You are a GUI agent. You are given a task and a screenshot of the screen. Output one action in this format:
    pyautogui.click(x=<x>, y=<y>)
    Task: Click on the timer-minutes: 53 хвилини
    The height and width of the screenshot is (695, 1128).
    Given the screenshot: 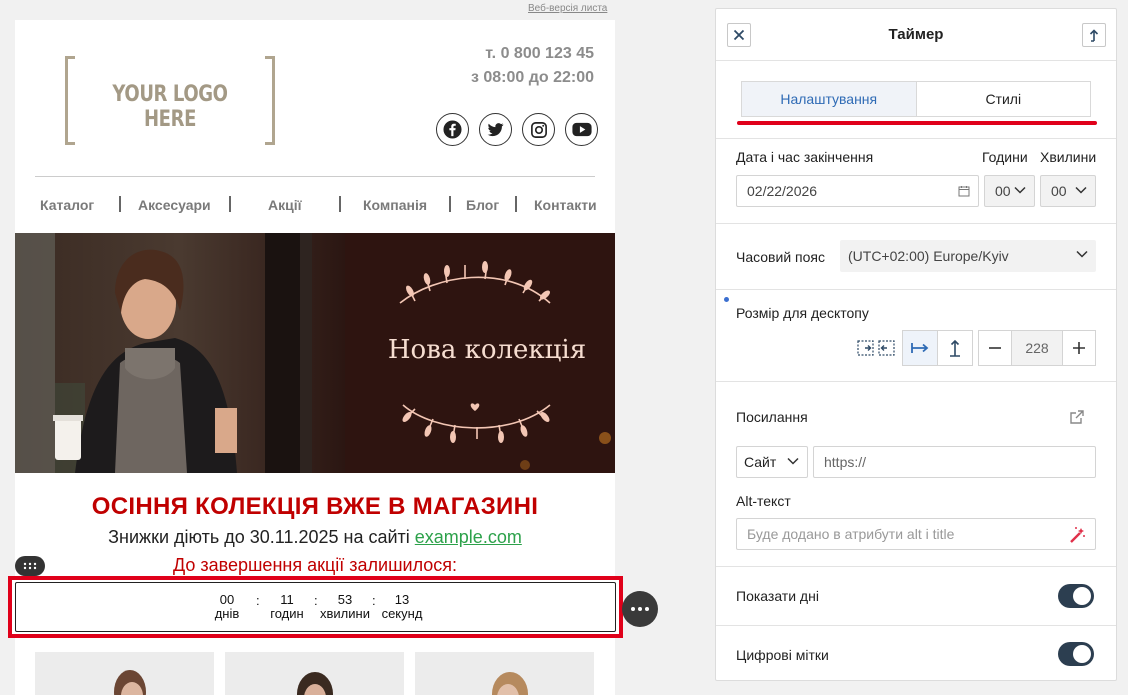 What is the action you would take?
    pyautogui.click(x=345, y=607)
    